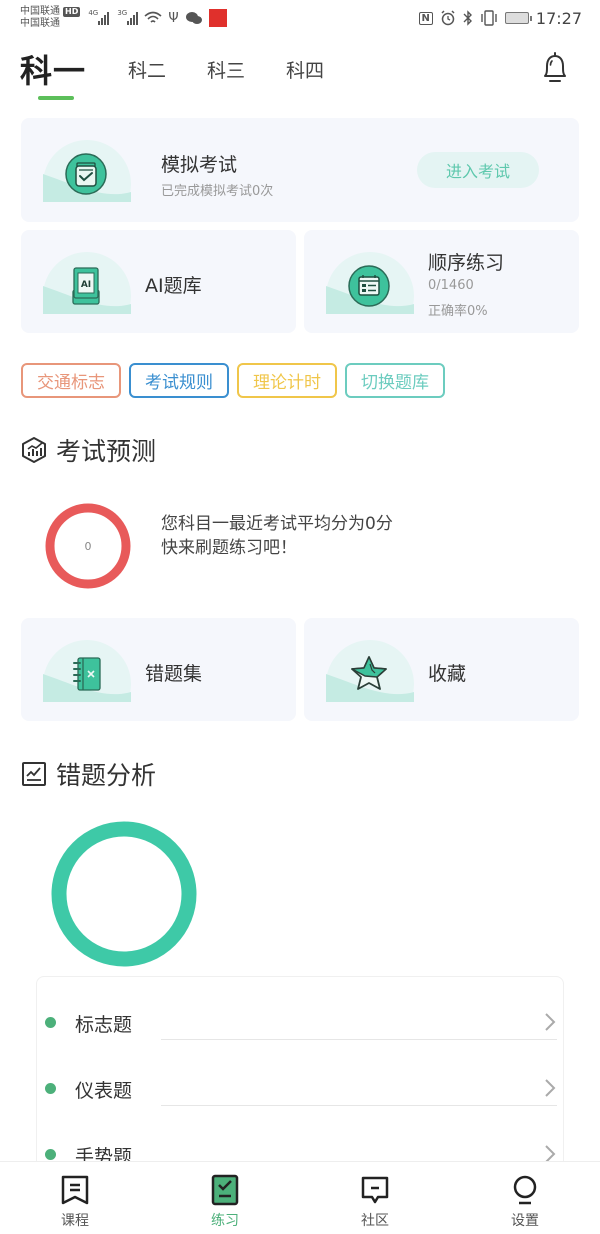 The width and height of the screenshot is (600, 1234). What do you see at coordinates (375, 1190) in the screenshot?
I see `chat-icon` at bounding box center [375, 1190].